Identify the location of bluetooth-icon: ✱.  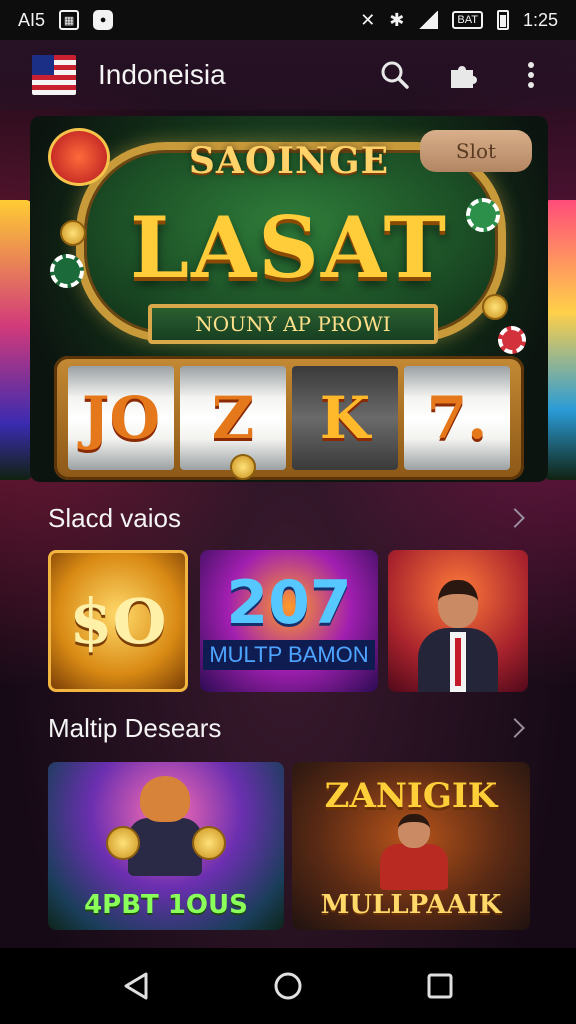
(397, 19).